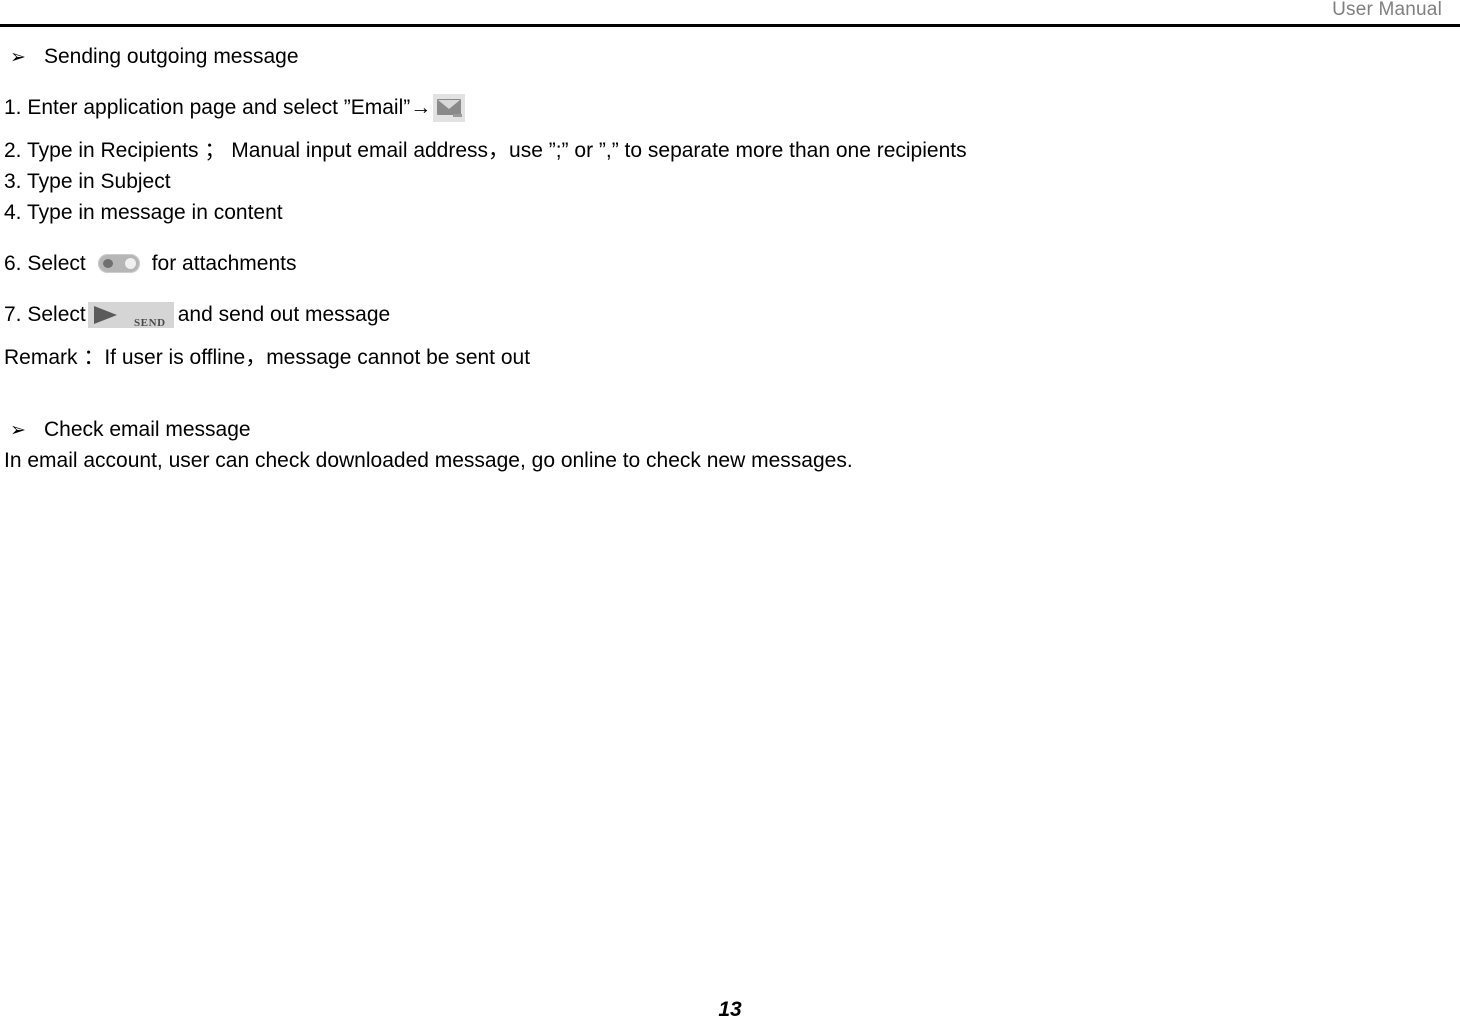 The width and height of the screenshot is (1460, 1026). What do you see at coordinates (107, 263) in the screenshot?
I see `attachment-dot-left` at bounding box center [107, 263].